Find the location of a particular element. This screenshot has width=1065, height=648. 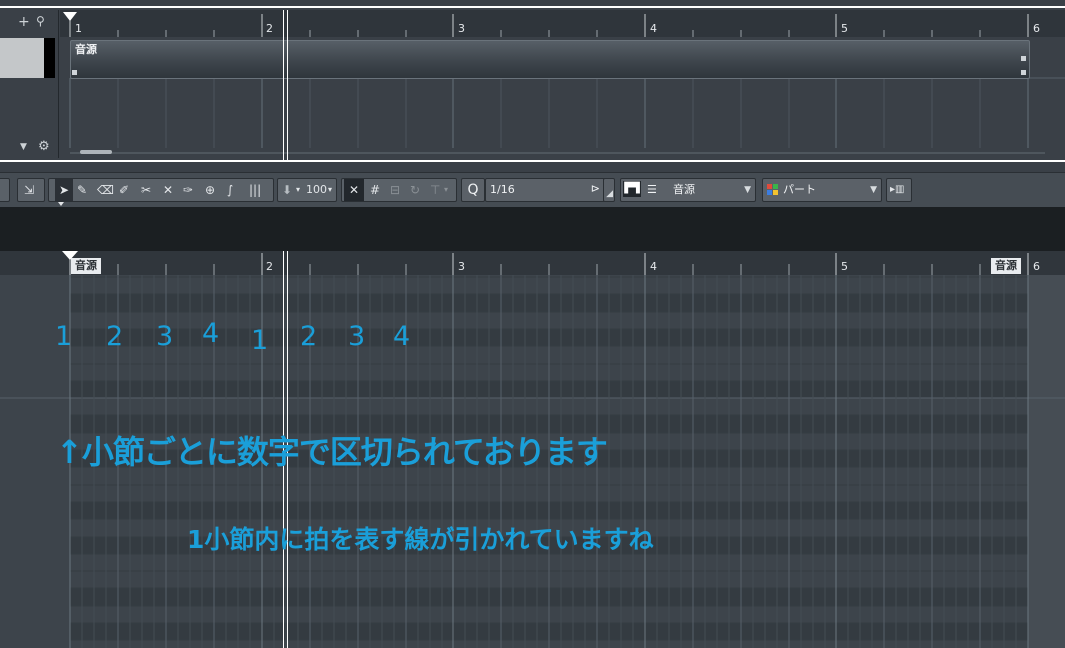

quantize-label-button: Q is located at coordinates (473, 190).